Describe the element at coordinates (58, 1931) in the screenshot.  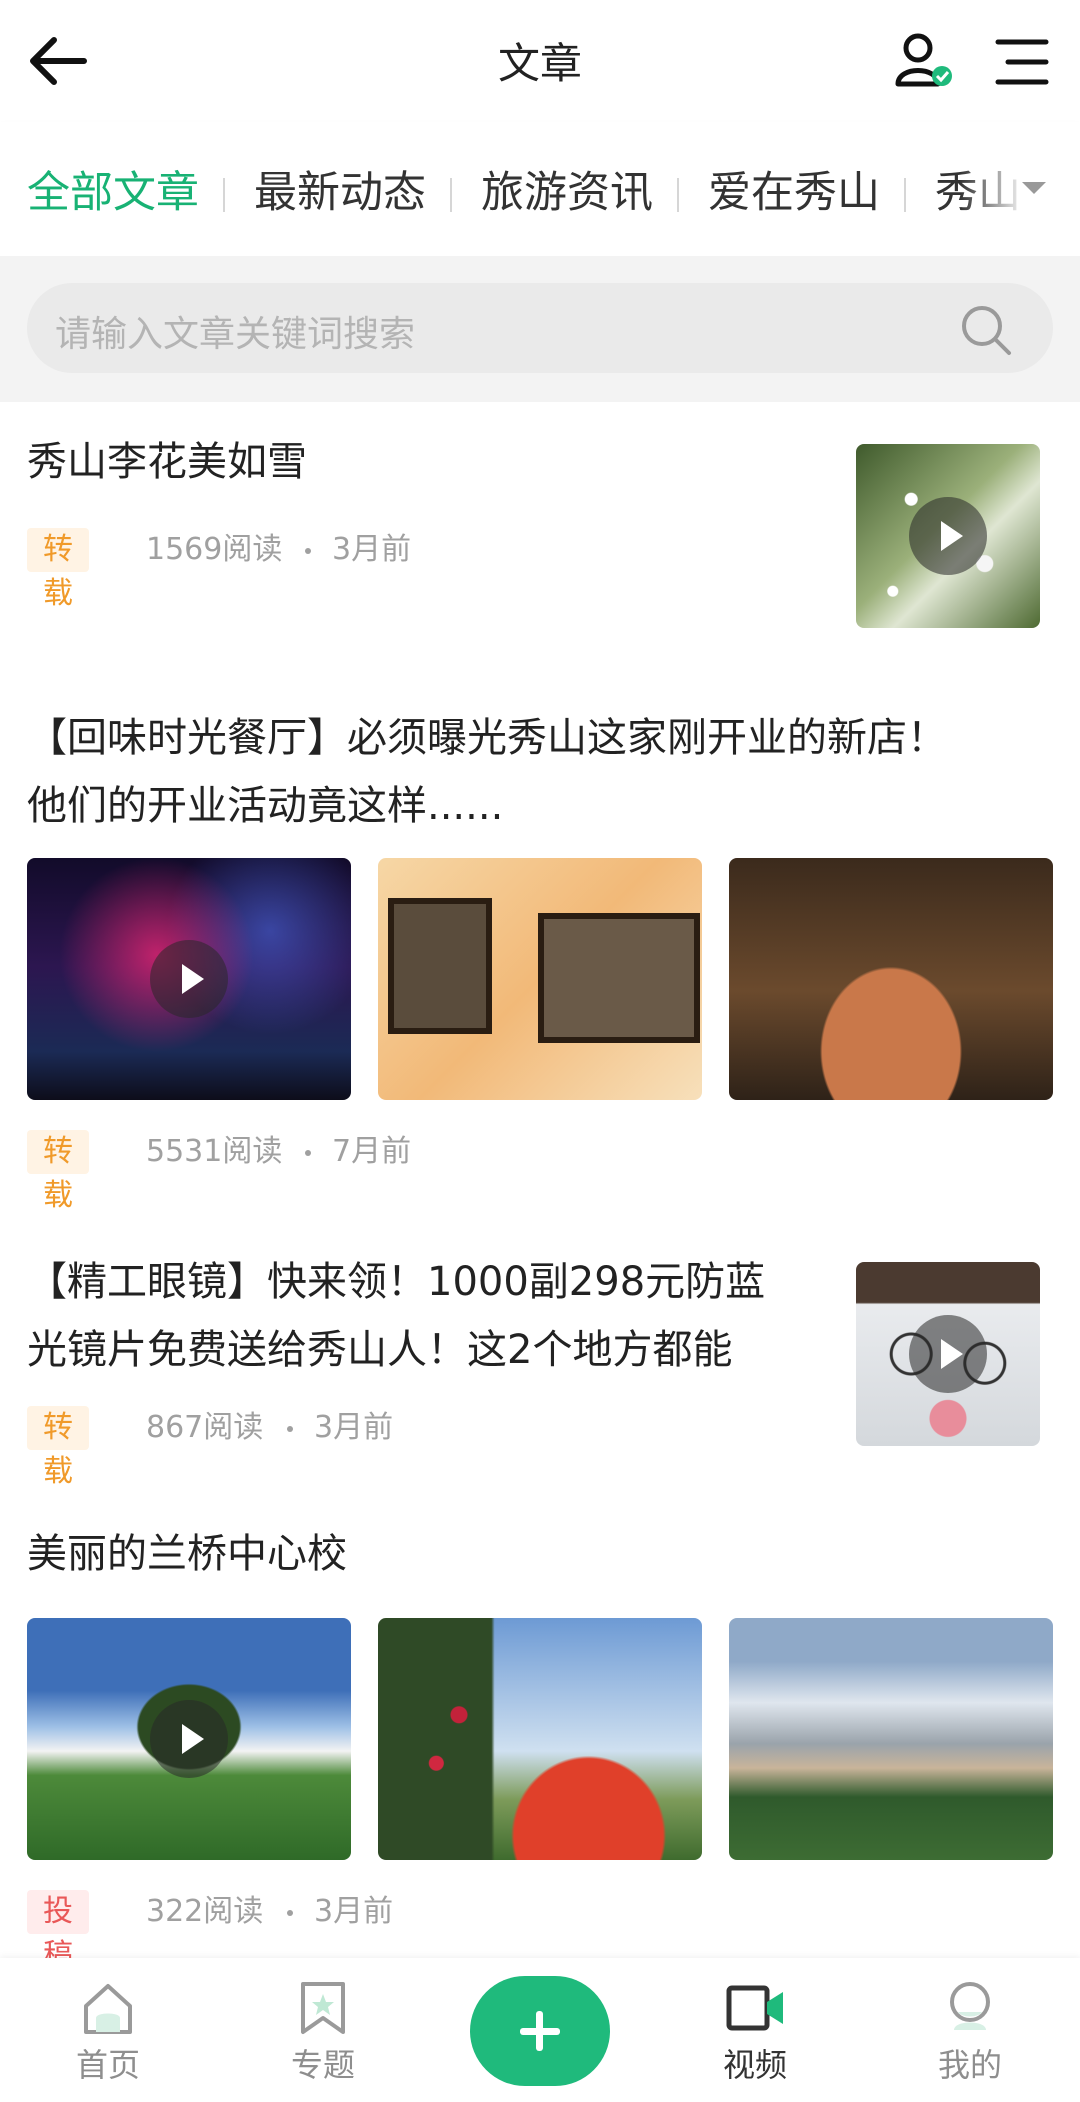
I see `submission-badge: 投稿` at that location.